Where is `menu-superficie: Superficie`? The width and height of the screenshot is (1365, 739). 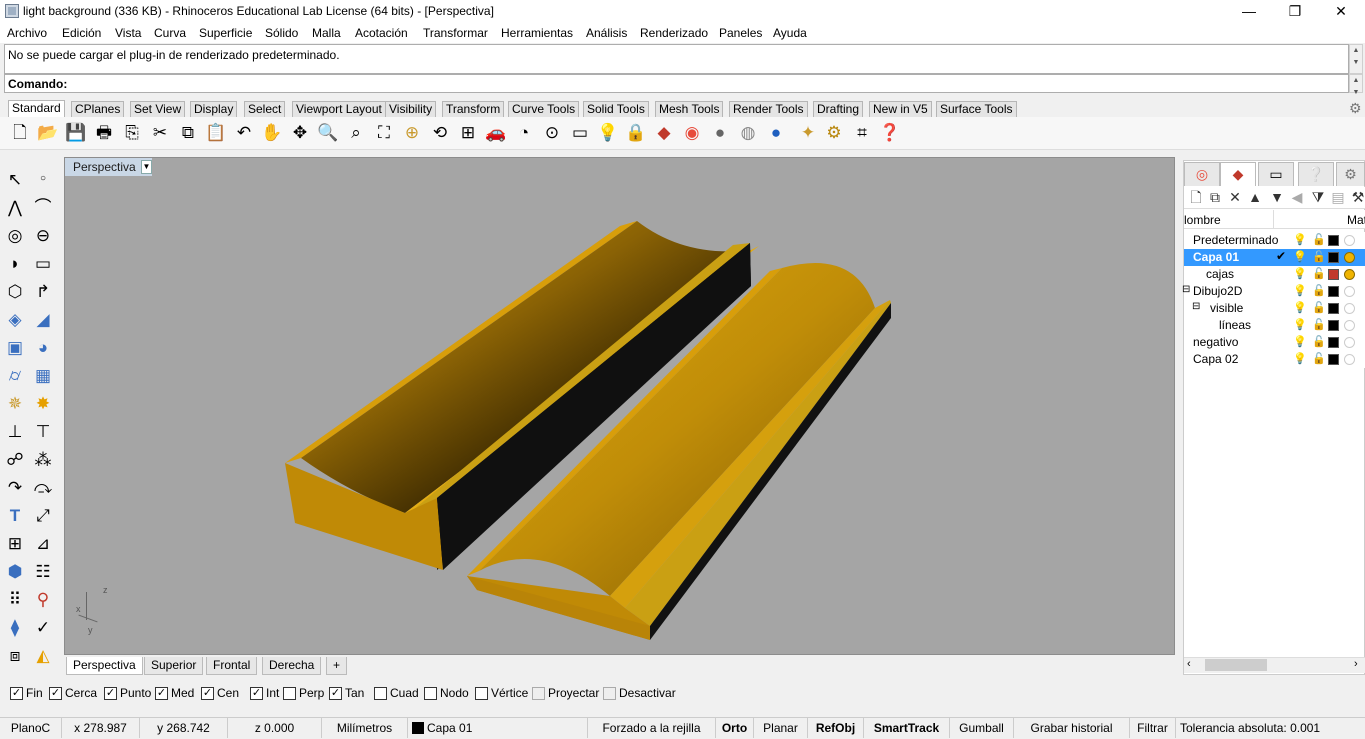 menu-superficie: Superficie is located at coordinates (225, 33).